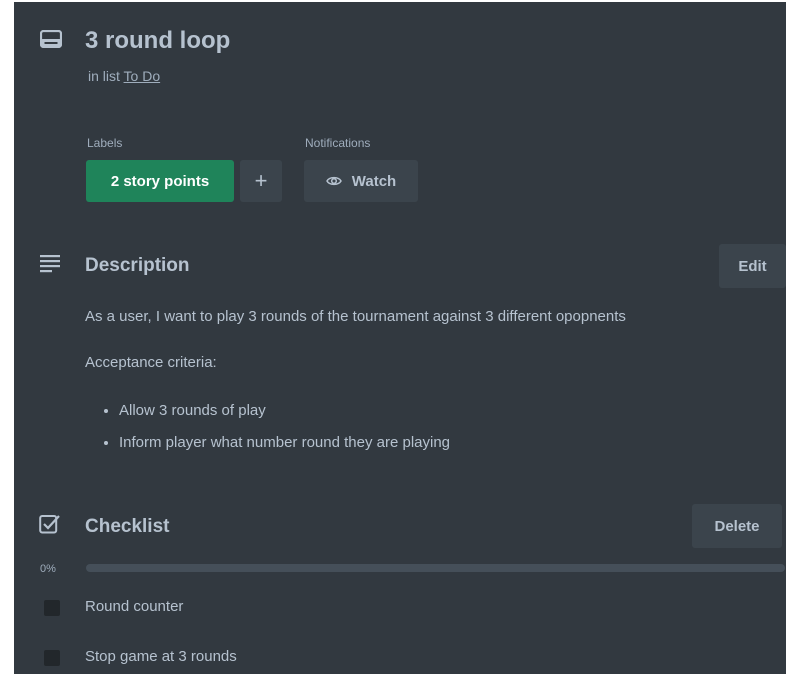  I want to click on edit-description-button: Edit, so click(752, 266).